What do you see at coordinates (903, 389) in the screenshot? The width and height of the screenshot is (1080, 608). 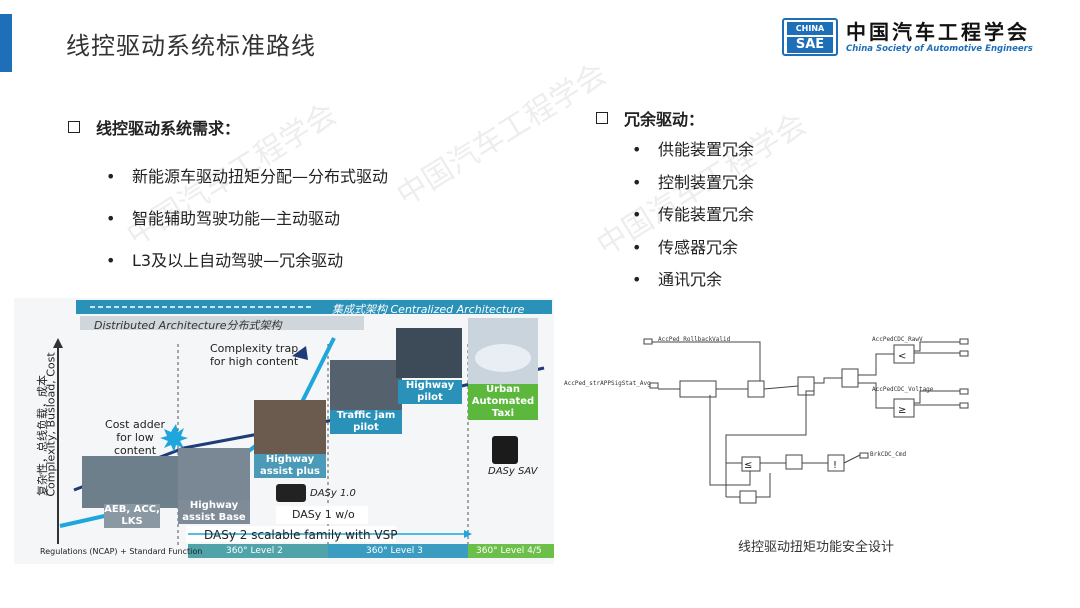 I see `signal-label: AccPedCDC_Voltage` at bounding box center [903, 389].